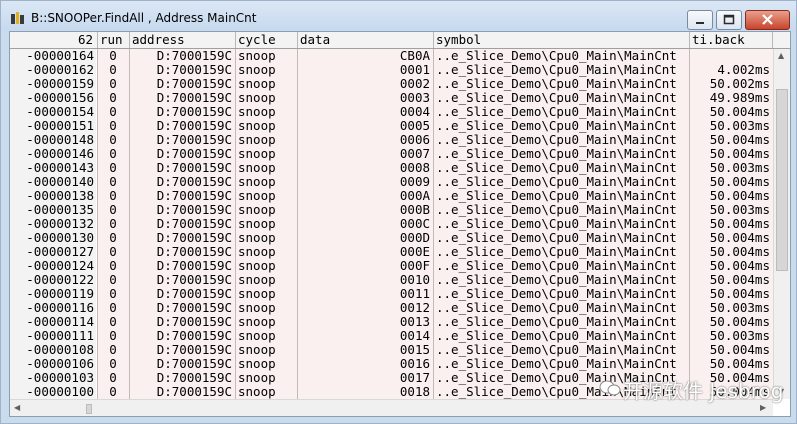 This screenshot has width=797, height=424. What do you see at coordinates (729, 20) in the screenshot?
I see `maximize-button` at bounding box center [729, 20].